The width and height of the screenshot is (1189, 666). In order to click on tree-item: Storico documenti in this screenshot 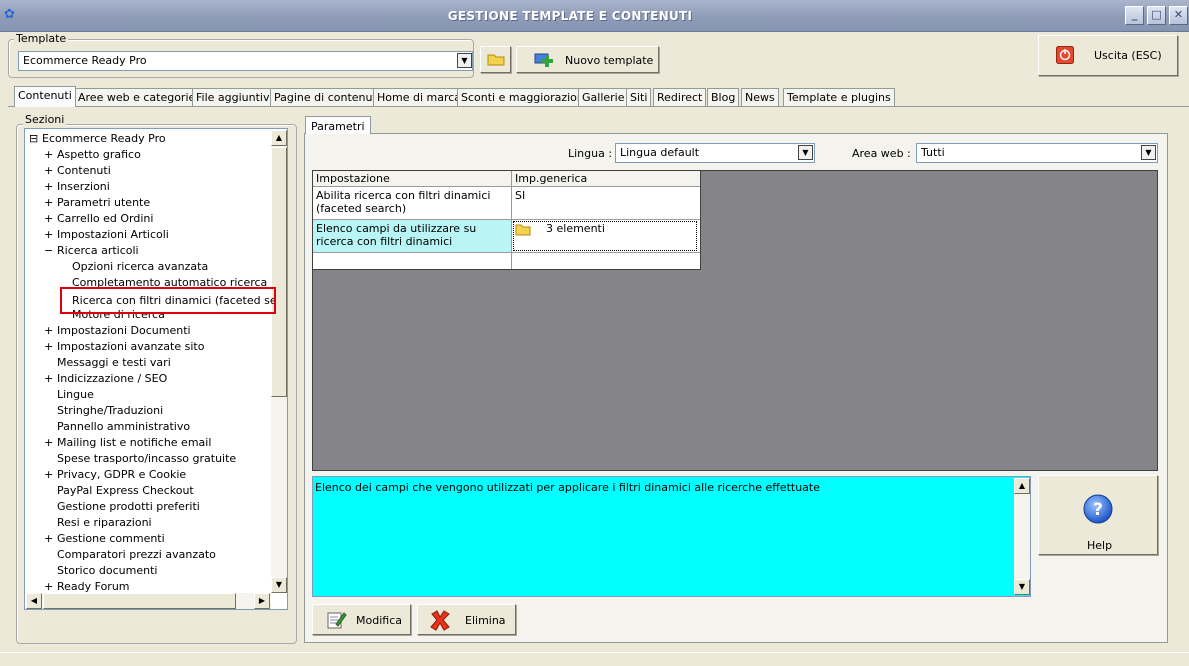, I will do `click(100, 571)`.